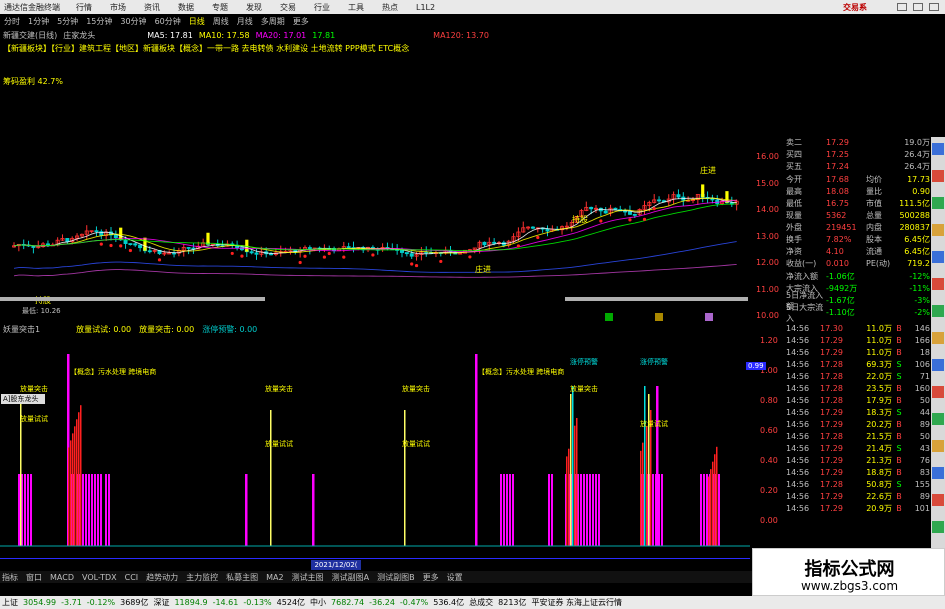 The image size is (945, 609). Describe the element at coordinates (242, 577) in the screenshot. I see `indicator-tab: 私募主图` at that location.